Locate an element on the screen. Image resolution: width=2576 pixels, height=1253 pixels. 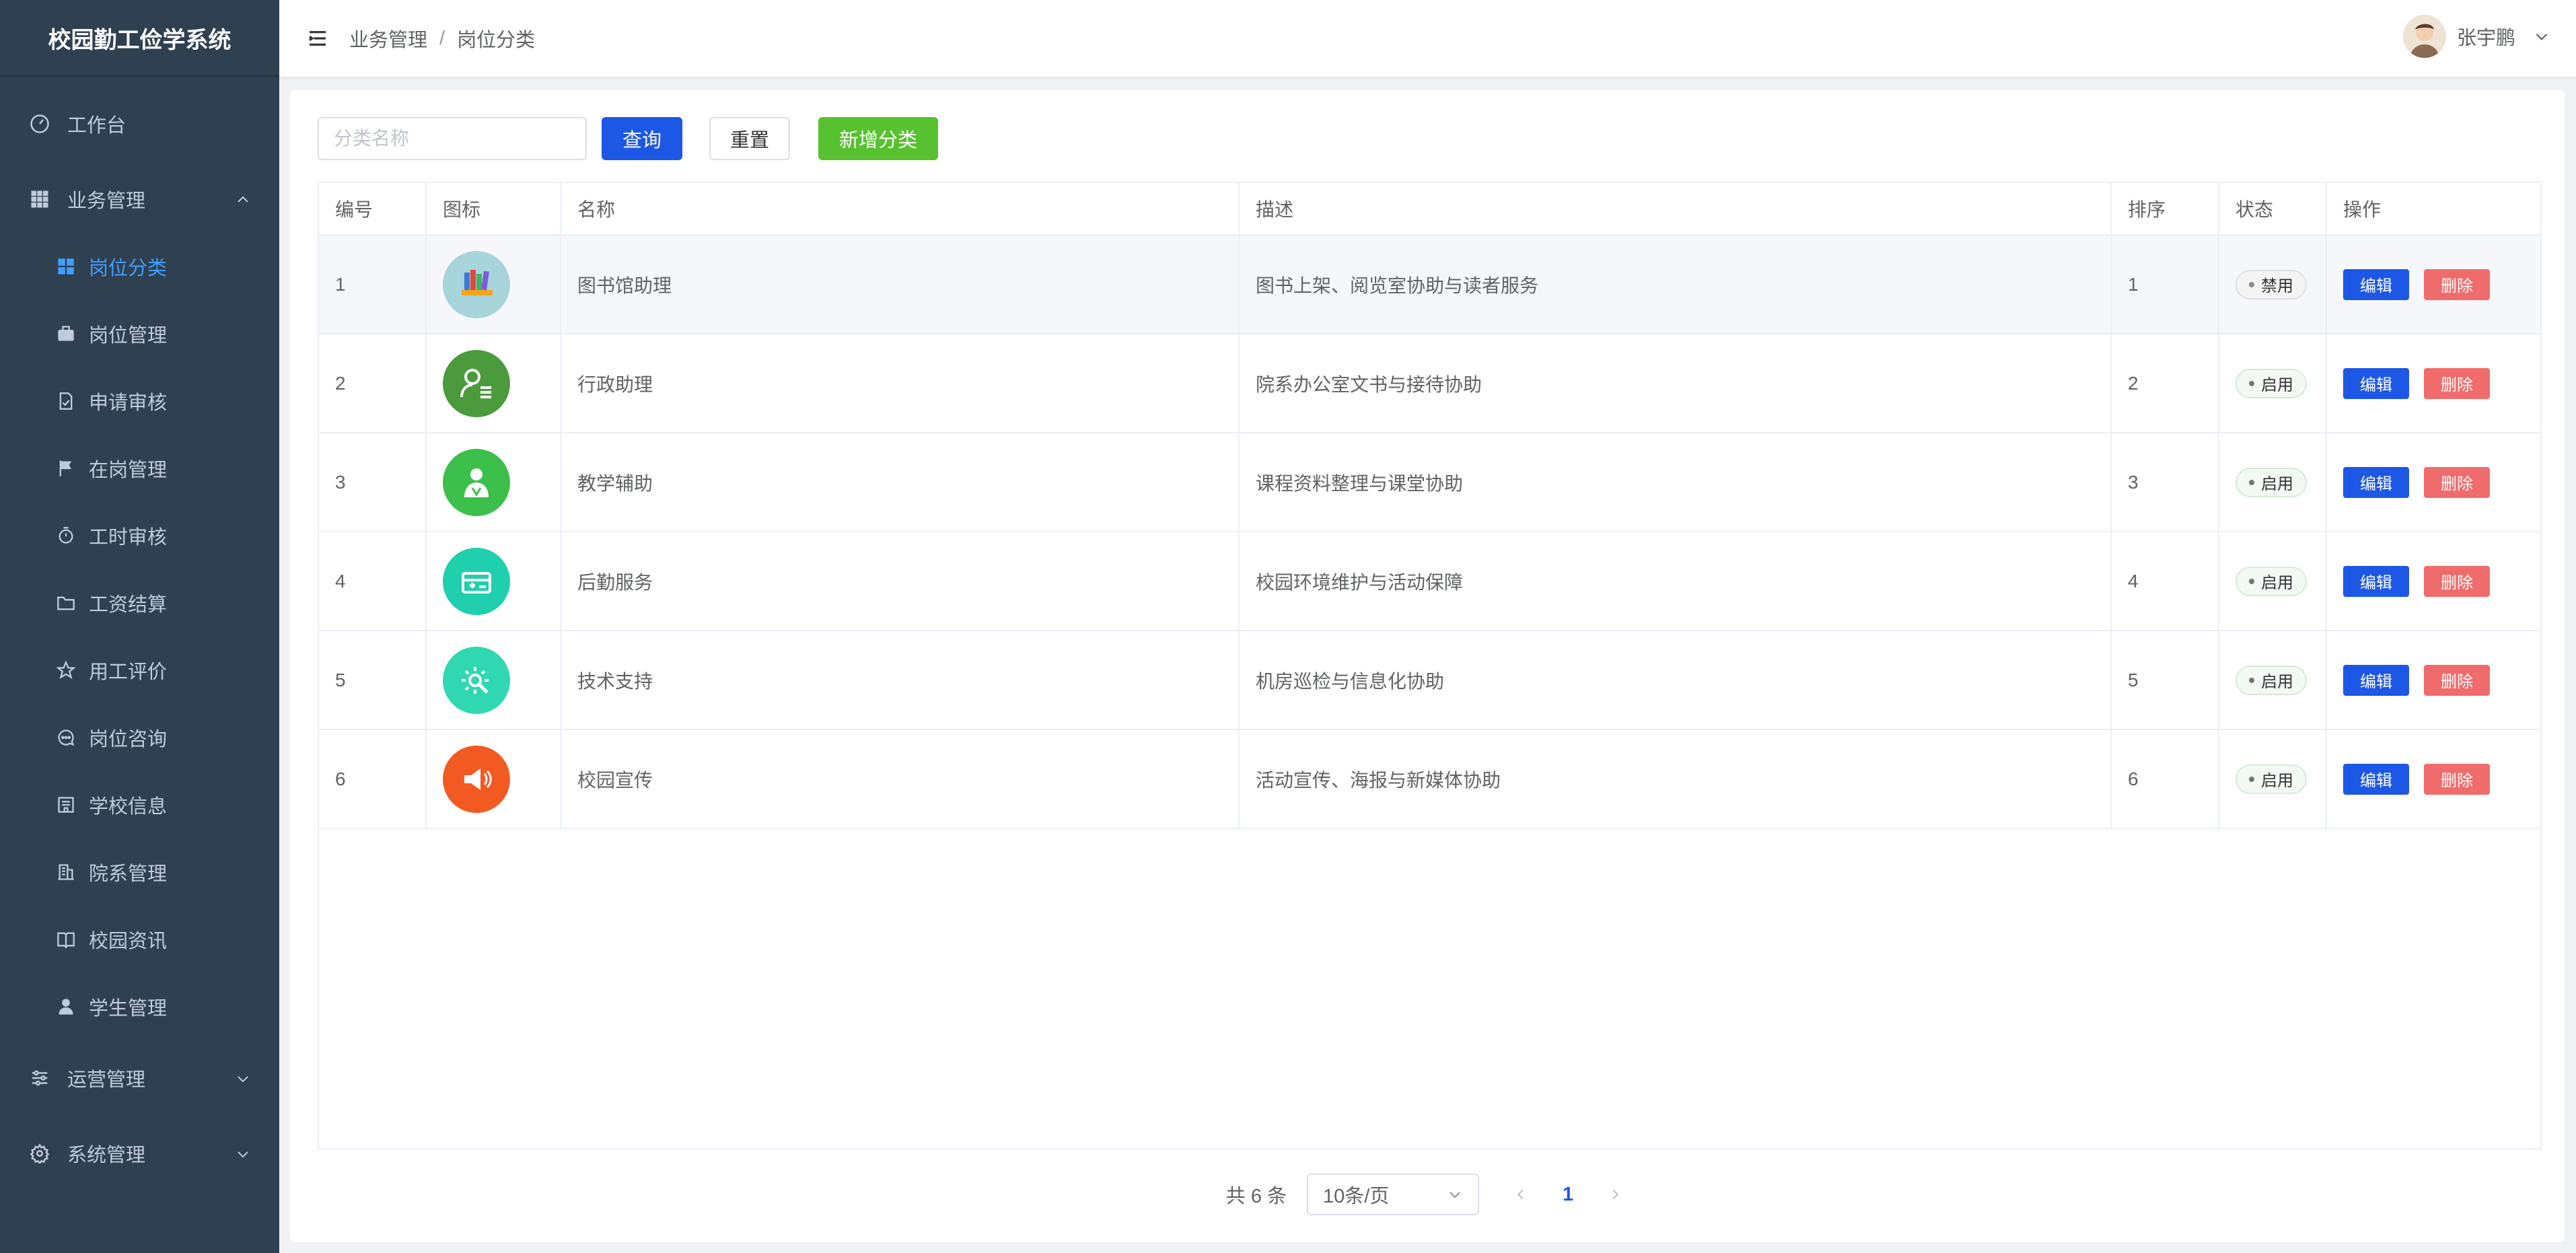
cell-status: 禁用 is located at coordinates (2273, 285).